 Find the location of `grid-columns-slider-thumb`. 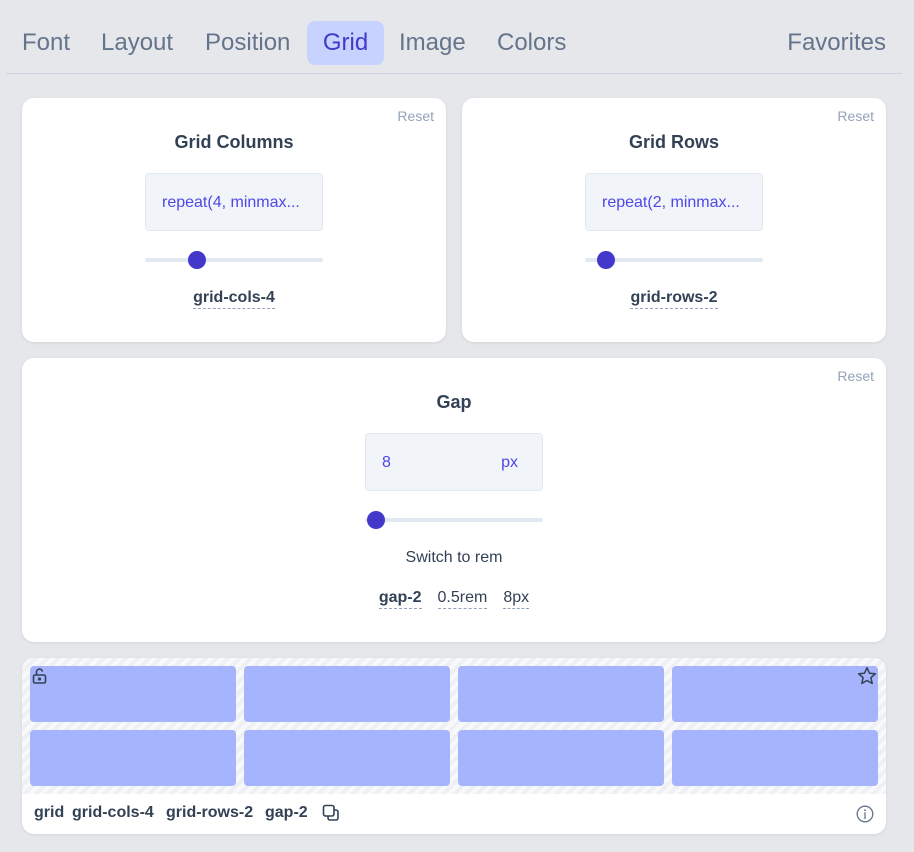

grid-columns-slider-thumb is located at coordinates (196, 260).